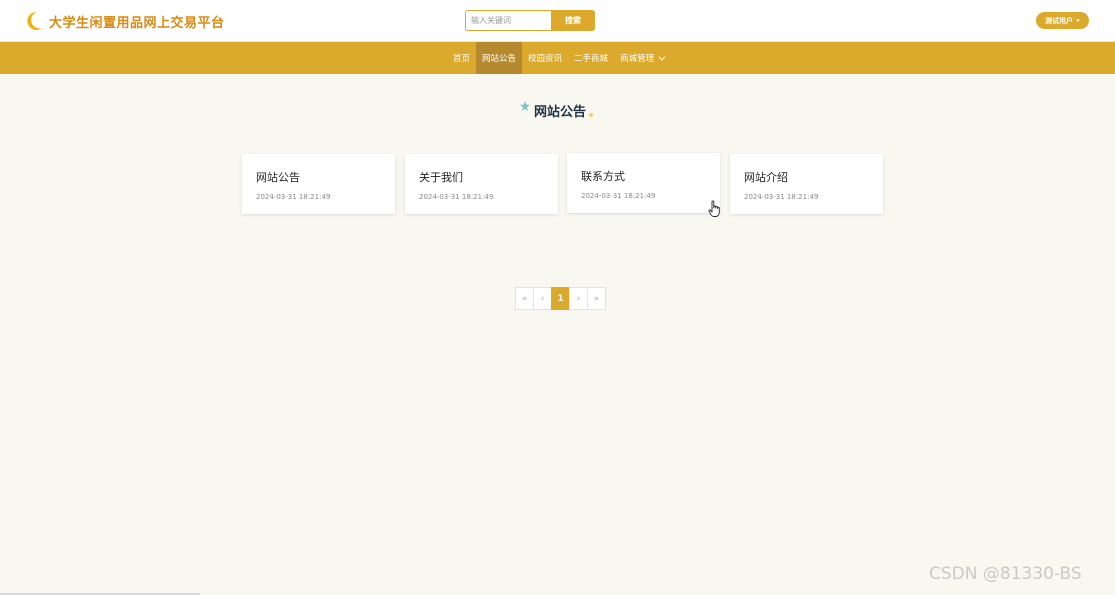 The image size is (1115, 595). I want to click on nav-item-mall-management: 商城管理, so click(641, 58).